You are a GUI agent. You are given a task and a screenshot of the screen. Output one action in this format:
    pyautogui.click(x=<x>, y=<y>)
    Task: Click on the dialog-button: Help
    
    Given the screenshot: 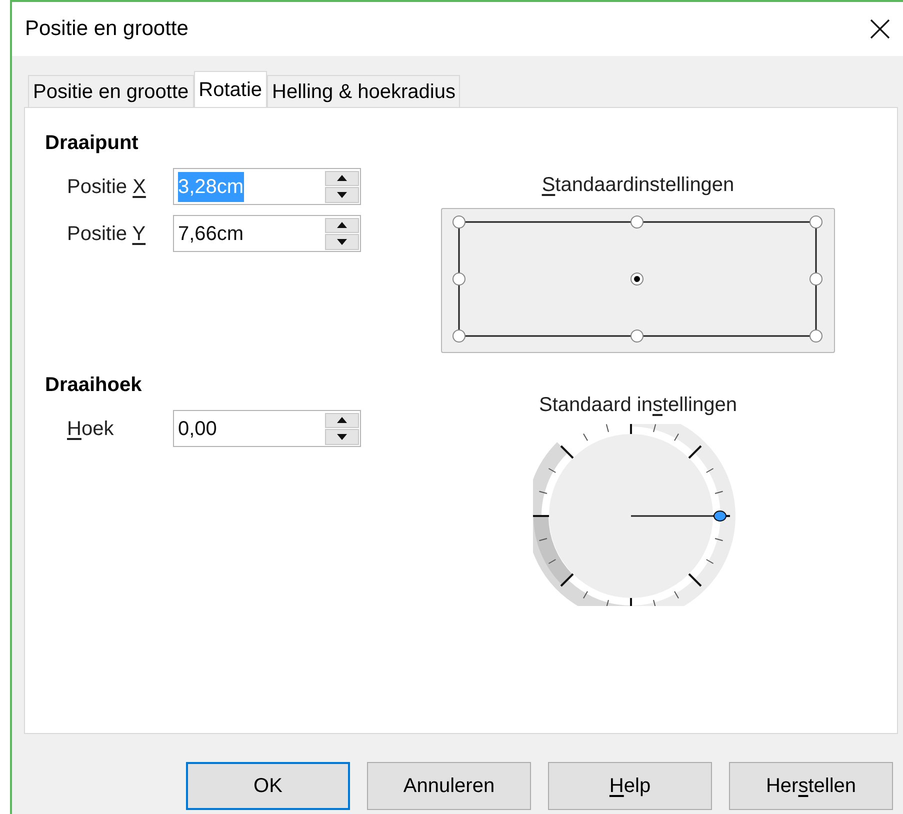 What is the action you would take?
    pyautogui.click(x=630, y=786)
    